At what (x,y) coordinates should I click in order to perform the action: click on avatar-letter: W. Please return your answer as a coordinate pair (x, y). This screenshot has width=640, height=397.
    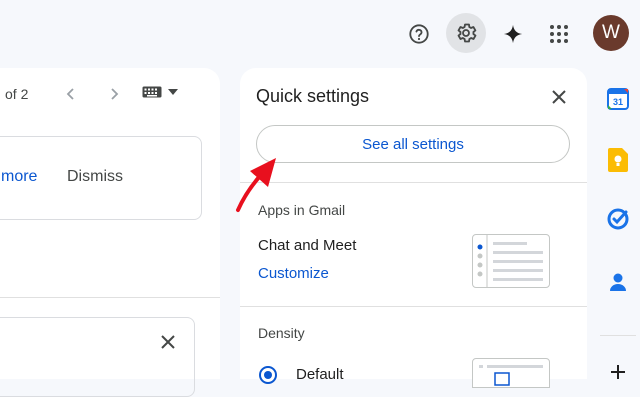
    Looking at the image, I should click on (611, 32).